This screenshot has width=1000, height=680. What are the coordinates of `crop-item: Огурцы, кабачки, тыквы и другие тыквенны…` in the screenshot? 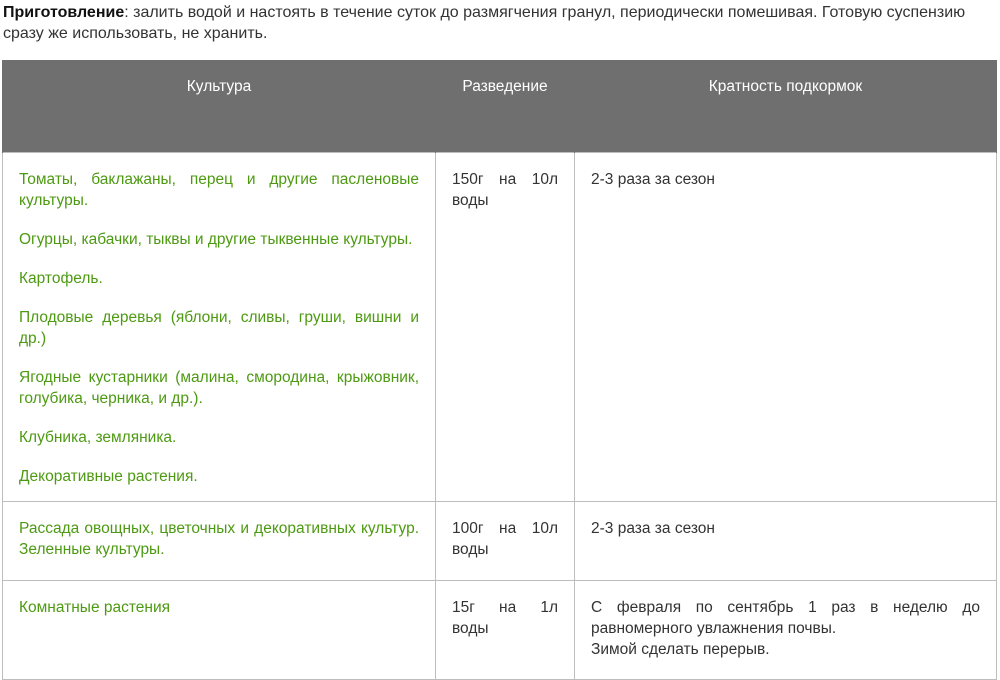 It's located at (216, 239).